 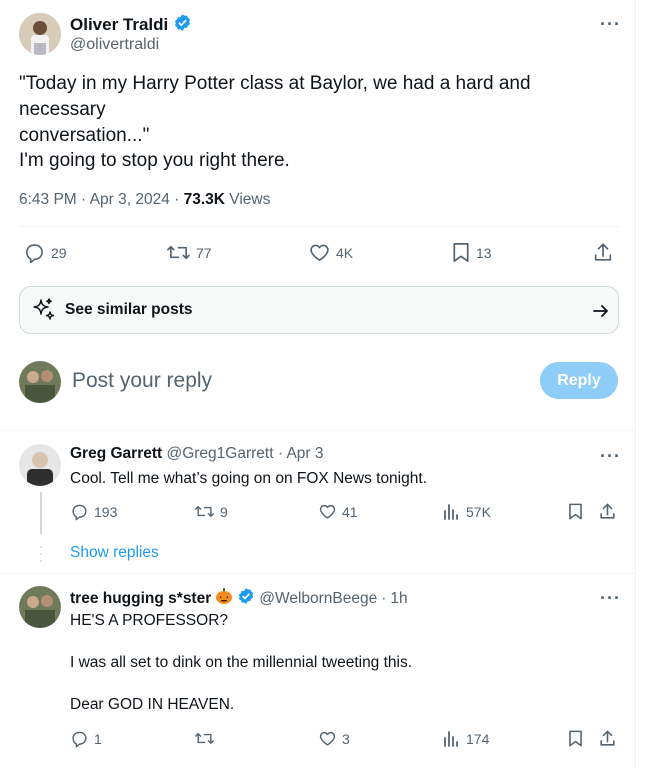 What do you see at coordinates (129, 309) in the screenshot?
I see `see-similar-label: See similar posts` at bounding box center [129, 309].